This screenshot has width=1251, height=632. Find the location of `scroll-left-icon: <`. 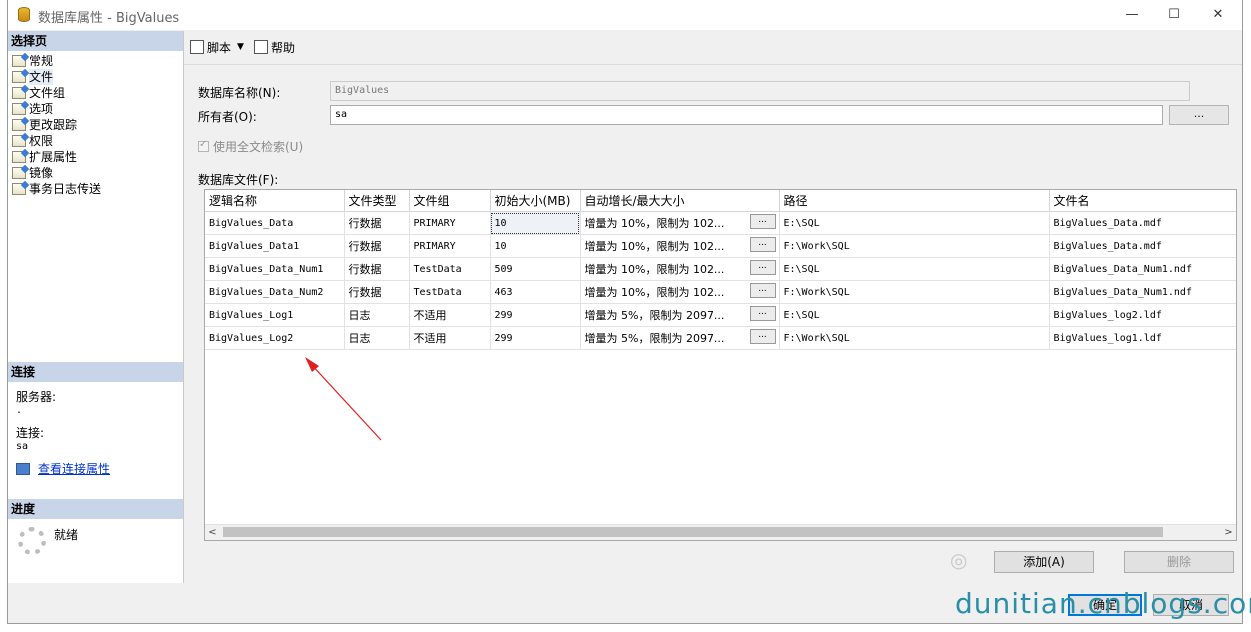

scroll-left-icon: < is located at coordinates (212, 532).